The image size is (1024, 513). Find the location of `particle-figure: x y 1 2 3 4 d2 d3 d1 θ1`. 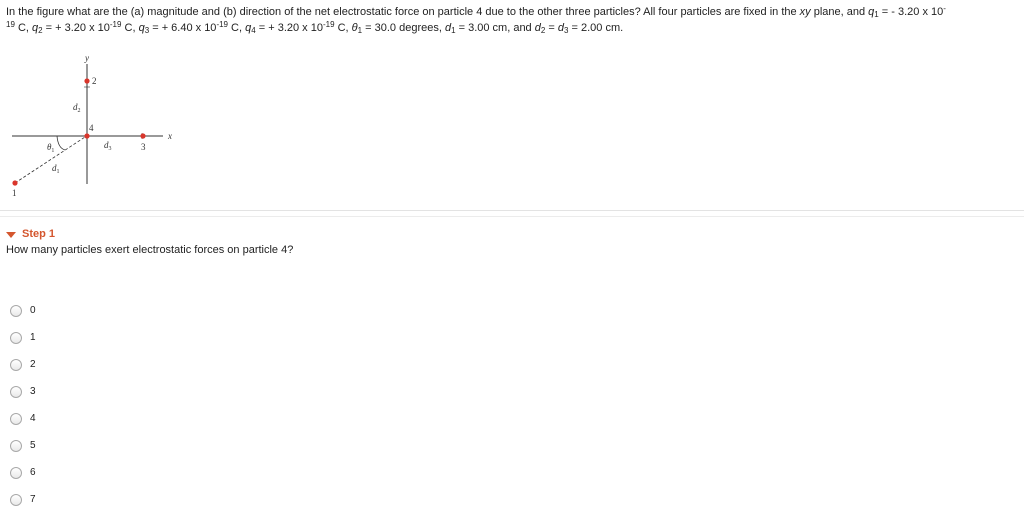

particle-figure: x y 1 2 3 4 d2 d3 d1 θ1 is located at coordinates (92, 125).